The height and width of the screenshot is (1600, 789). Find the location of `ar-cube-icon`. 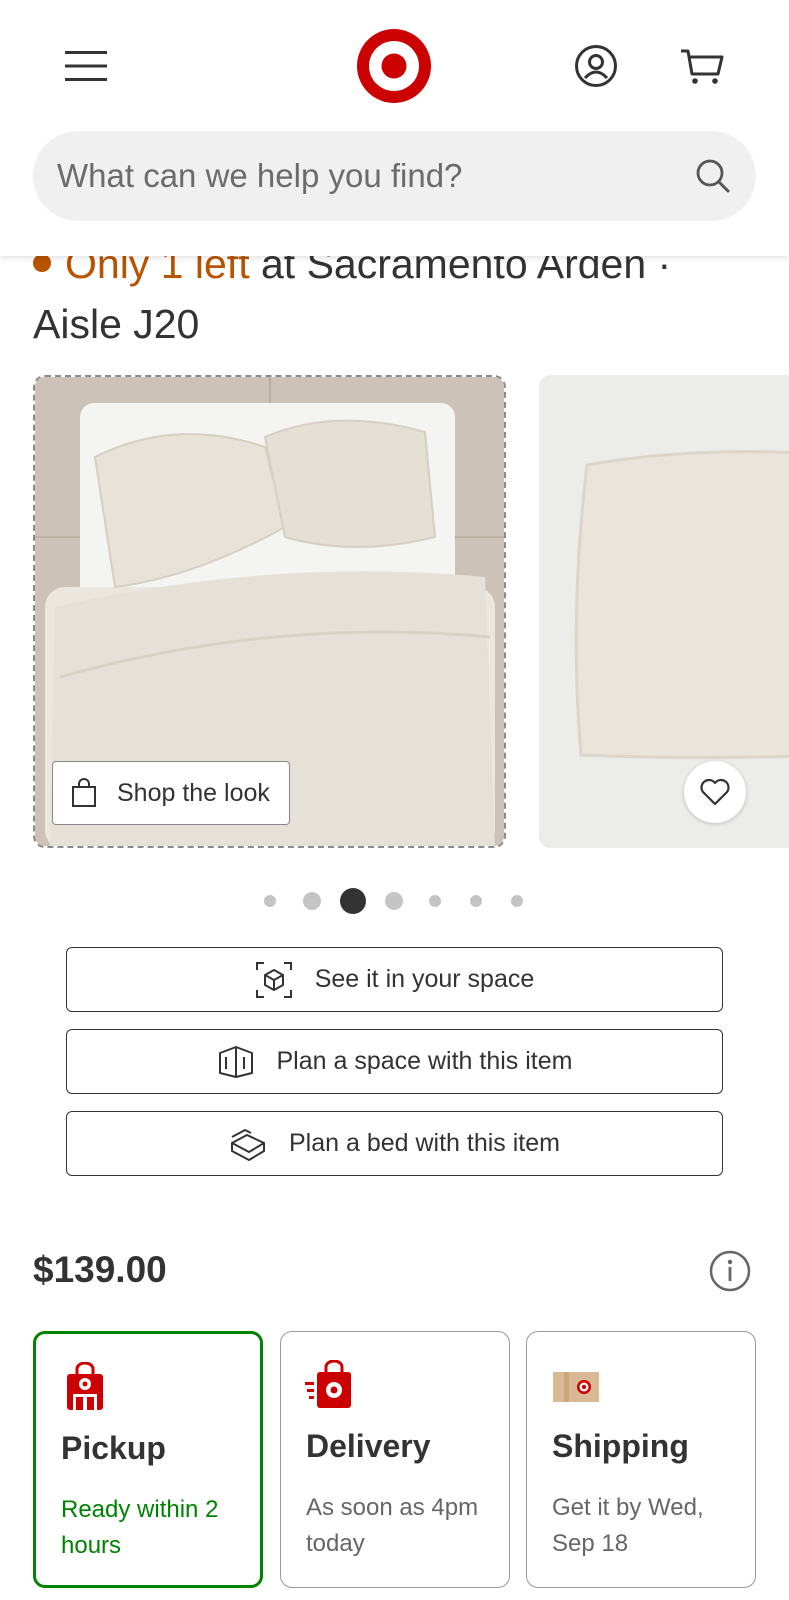

ar-cube-icon is located at coordinates (273, 979).